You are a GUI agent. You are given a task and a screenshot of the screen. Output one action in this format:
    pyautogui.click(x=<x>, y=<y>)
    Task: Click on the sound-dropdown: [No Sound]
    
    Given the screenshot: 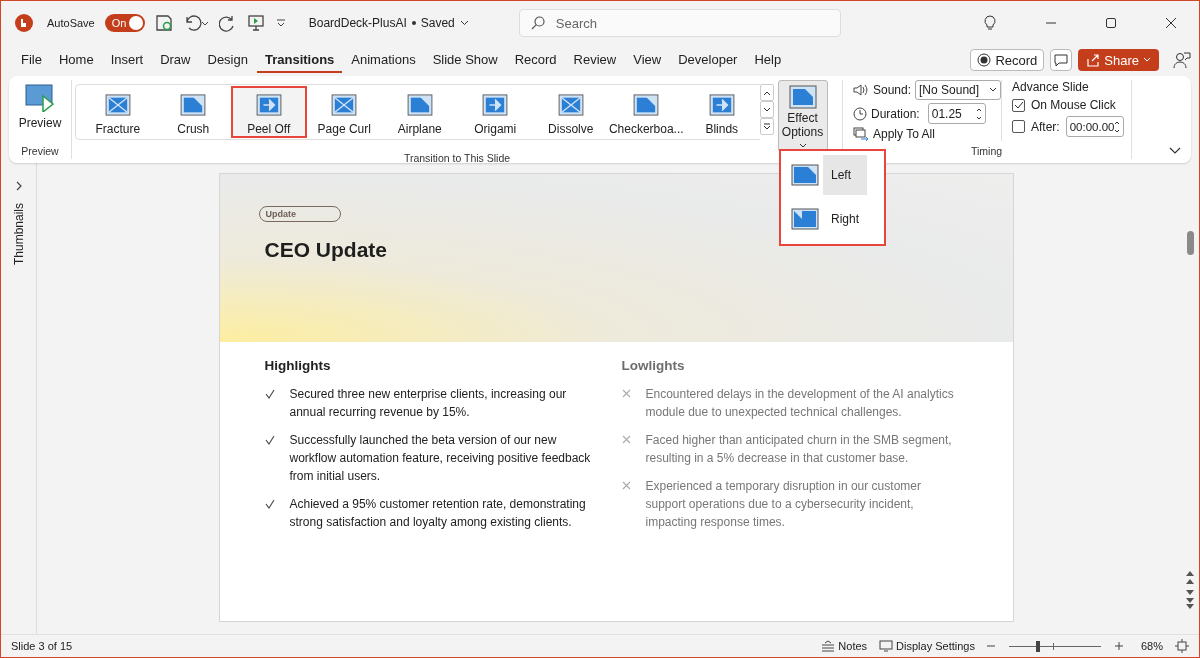 What is the action you would take?
    pyautogui.click(x=958, y=90)
    